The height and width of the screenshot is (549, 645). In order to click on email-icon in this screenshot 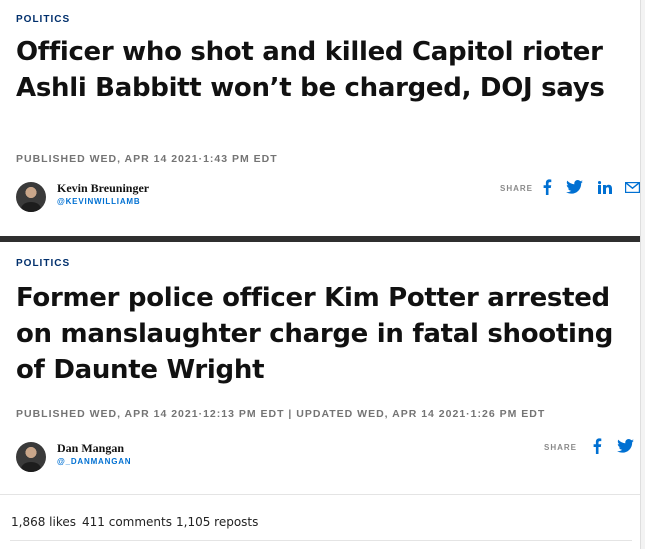, I will do `click(632, 187)`.